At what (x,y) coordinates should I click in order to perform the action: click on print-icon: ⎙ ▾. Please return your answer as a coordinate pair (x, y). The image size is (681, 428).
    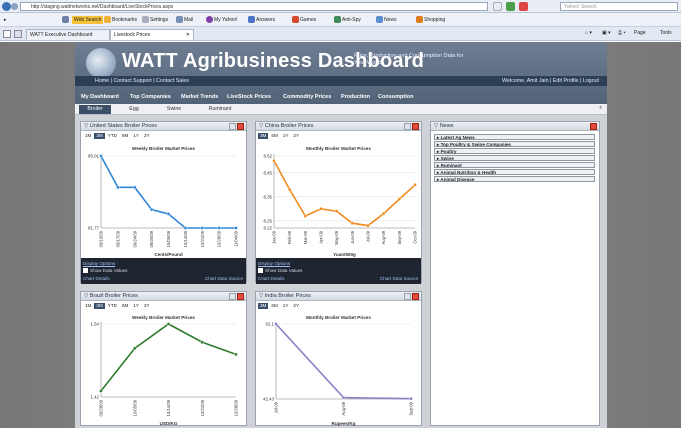
    Looking at the image, I should click on (622, 33).